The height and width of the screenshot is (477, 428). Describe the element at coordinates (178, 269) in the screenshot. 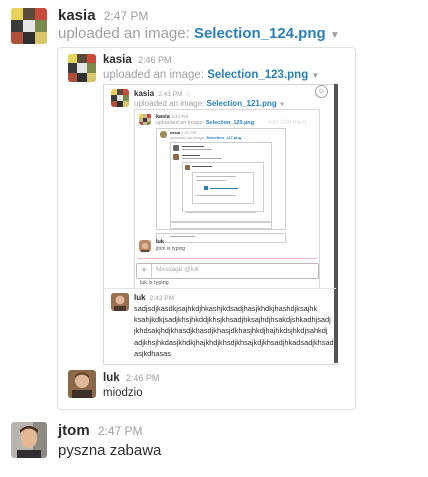

I see `message-input-placeholder: Message @luk` at that location.